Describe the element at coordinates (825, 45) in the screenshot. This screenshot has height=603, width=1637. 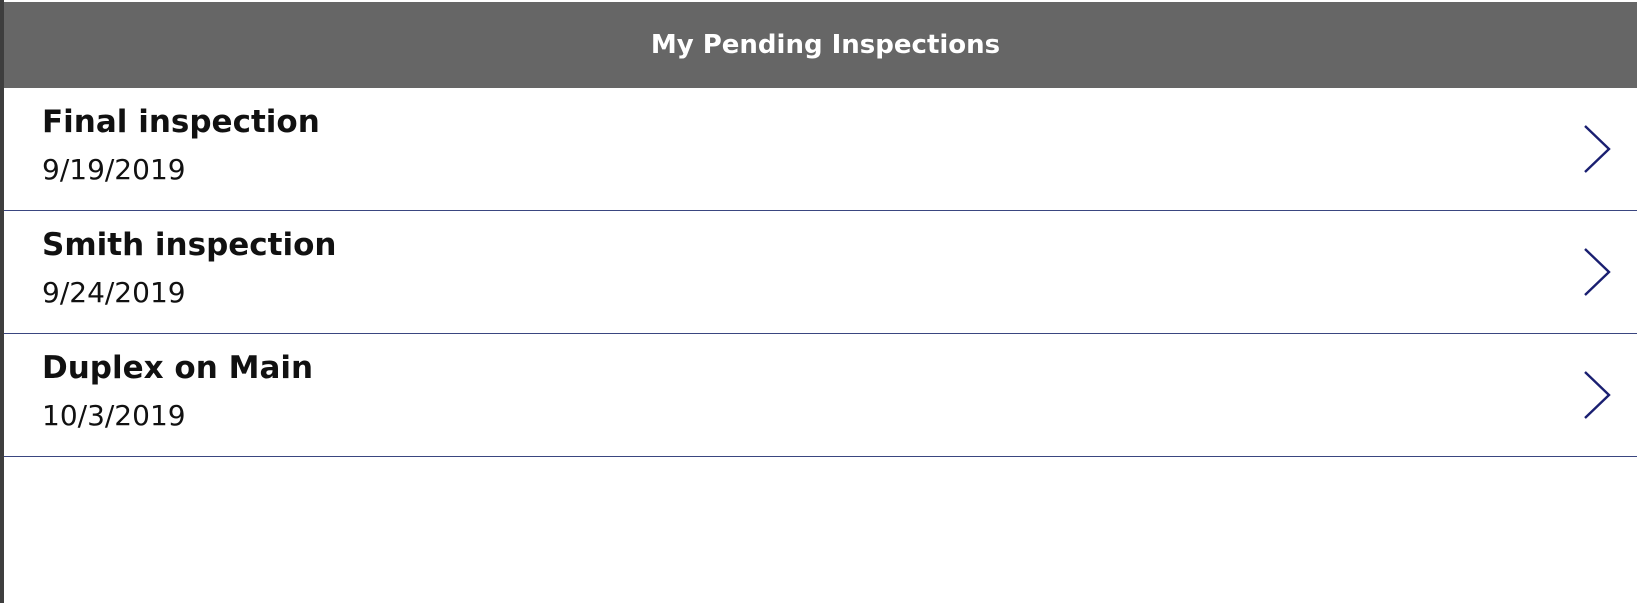
I see `page-title: My Pending Inspections` at that location.